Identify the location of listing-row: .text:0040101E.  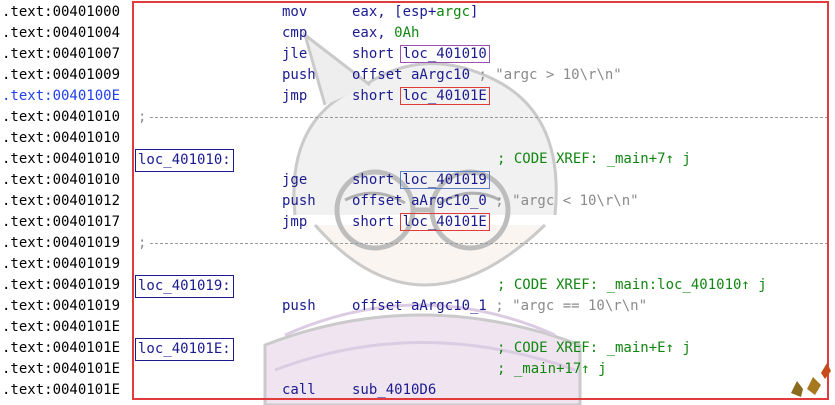
(417, 327).